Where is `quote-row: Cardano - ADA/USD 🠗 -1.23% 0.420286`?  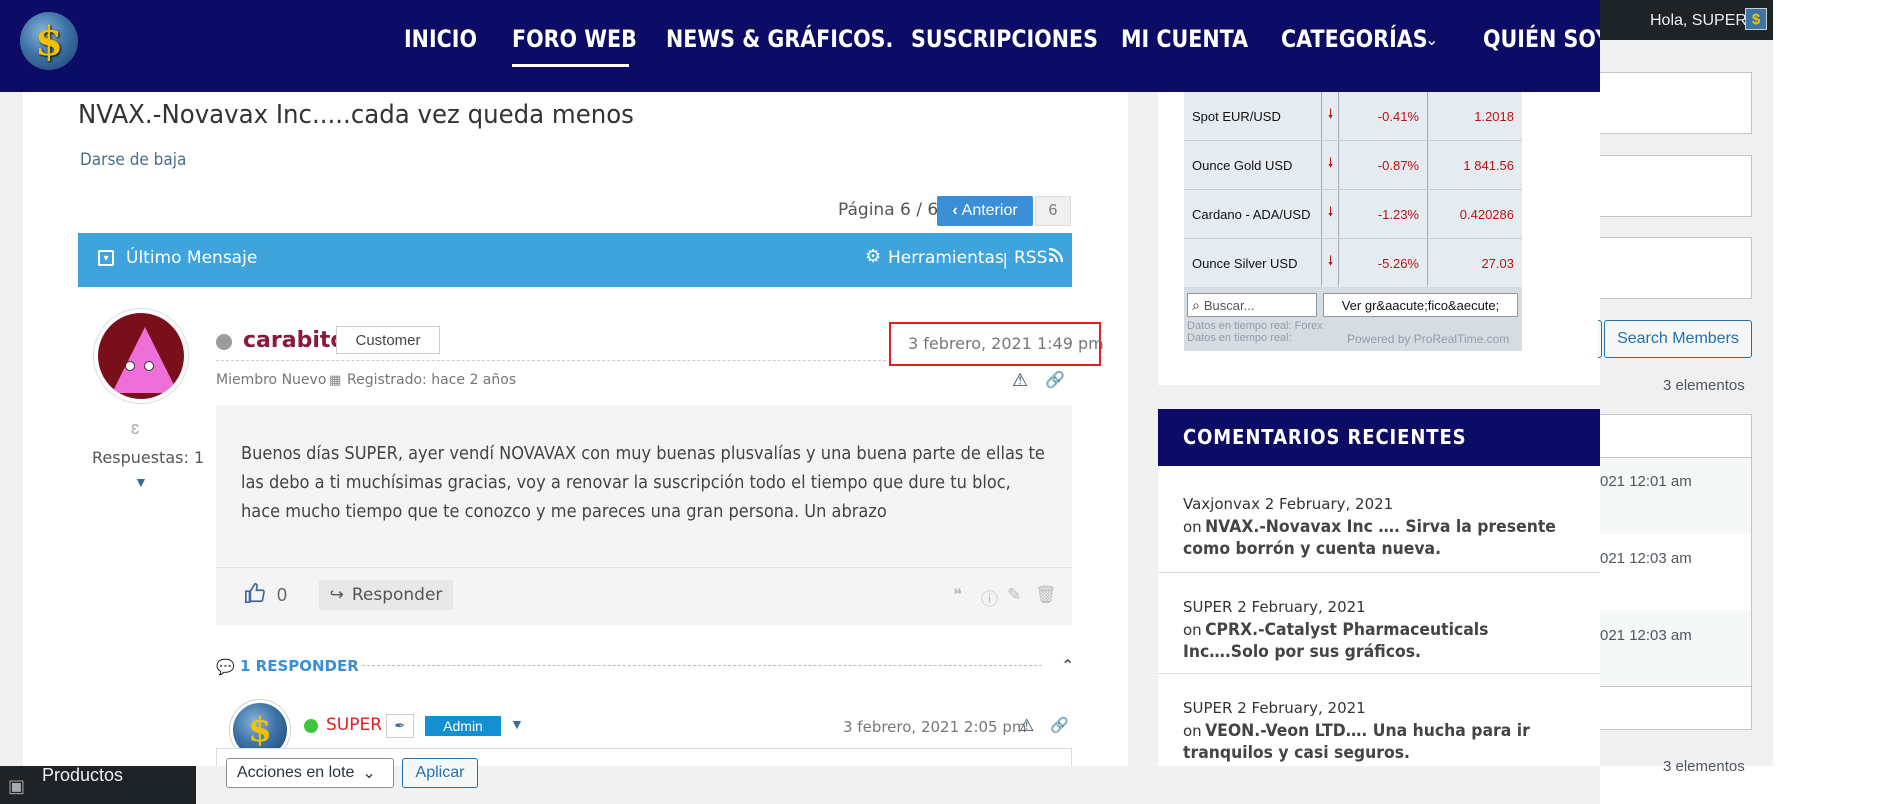 quote-row: Cardano - ADA/USD 🠗 -1.23% 0.420286 is located at coordinates (1353, 214).